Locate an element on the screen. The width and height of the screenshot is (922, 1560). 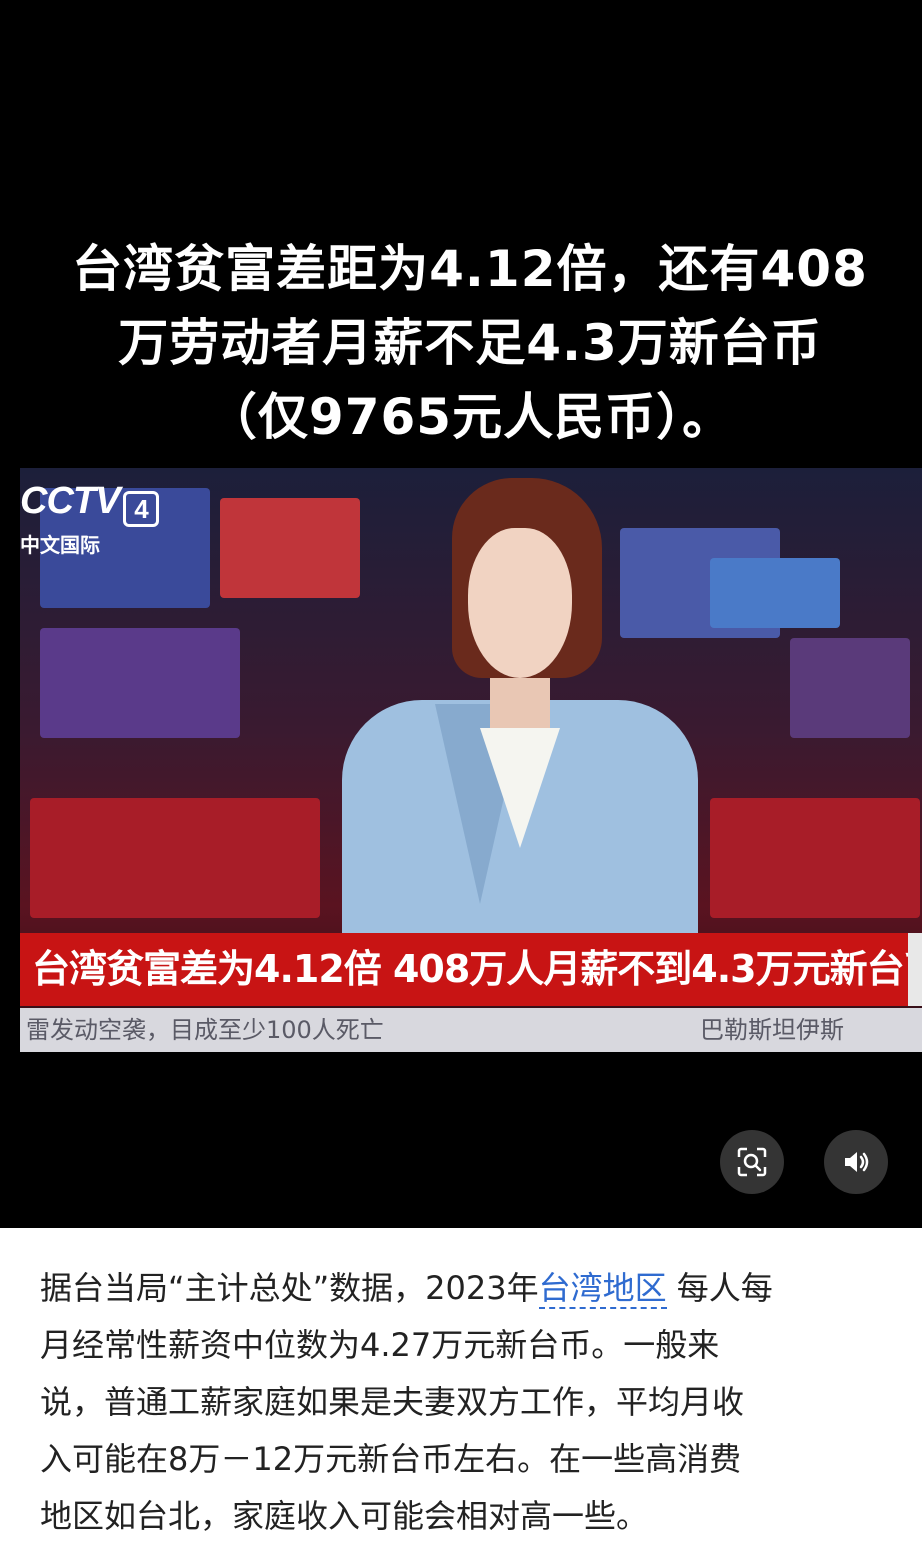
caption-text: 据台当局“主计总处”数据，2023年 is located at coordinates (289, 1288).